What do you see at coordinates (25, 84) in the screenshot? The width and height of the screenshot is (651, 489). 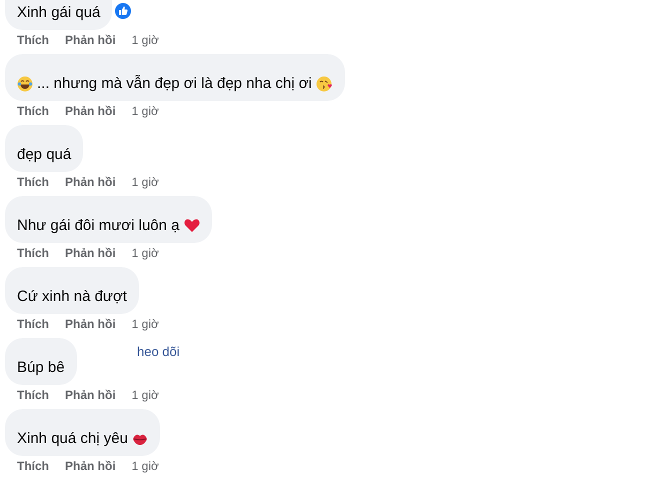 I see `laughing-emoji-icon` at bounding box center [25, 84].